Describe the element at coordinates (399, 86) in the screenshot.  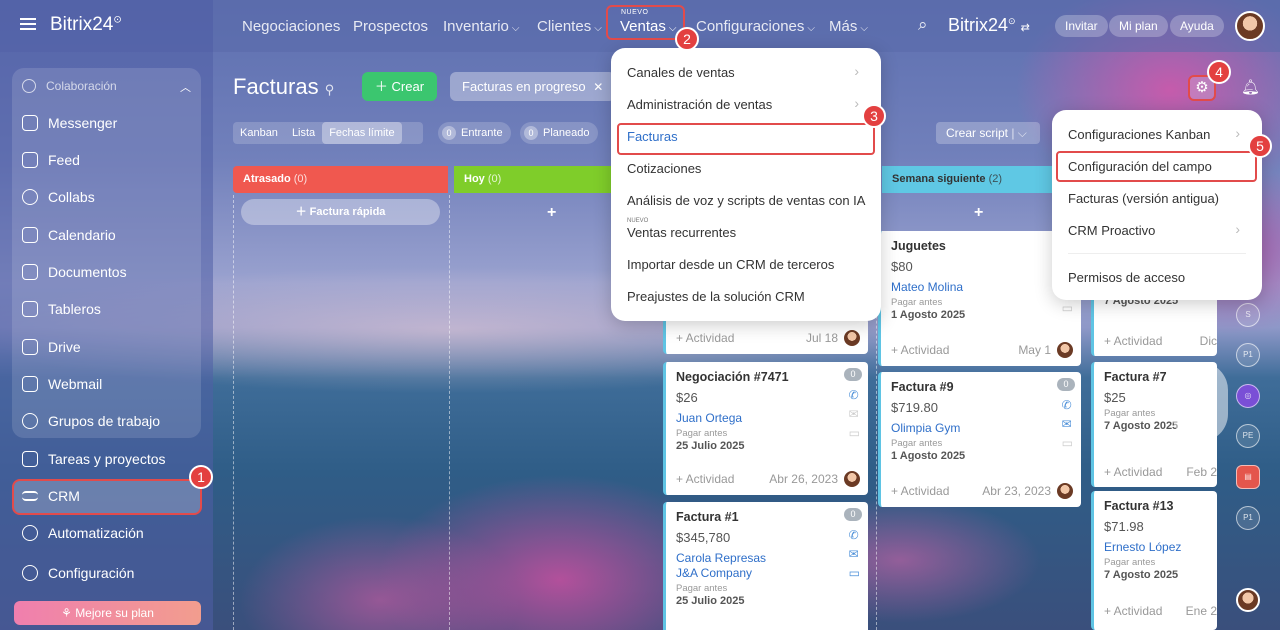
I see `create-button: ＋ Crear` at that location.